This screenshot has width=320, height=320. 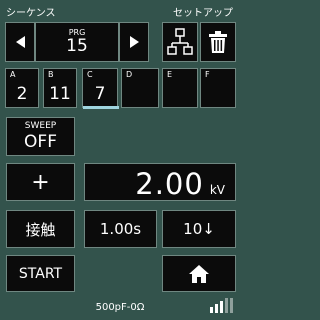 What do you see at coordinates (40, 126) in the screenshot?
I see `sweep-label: SWEEP` at bounding box center [40, 126].